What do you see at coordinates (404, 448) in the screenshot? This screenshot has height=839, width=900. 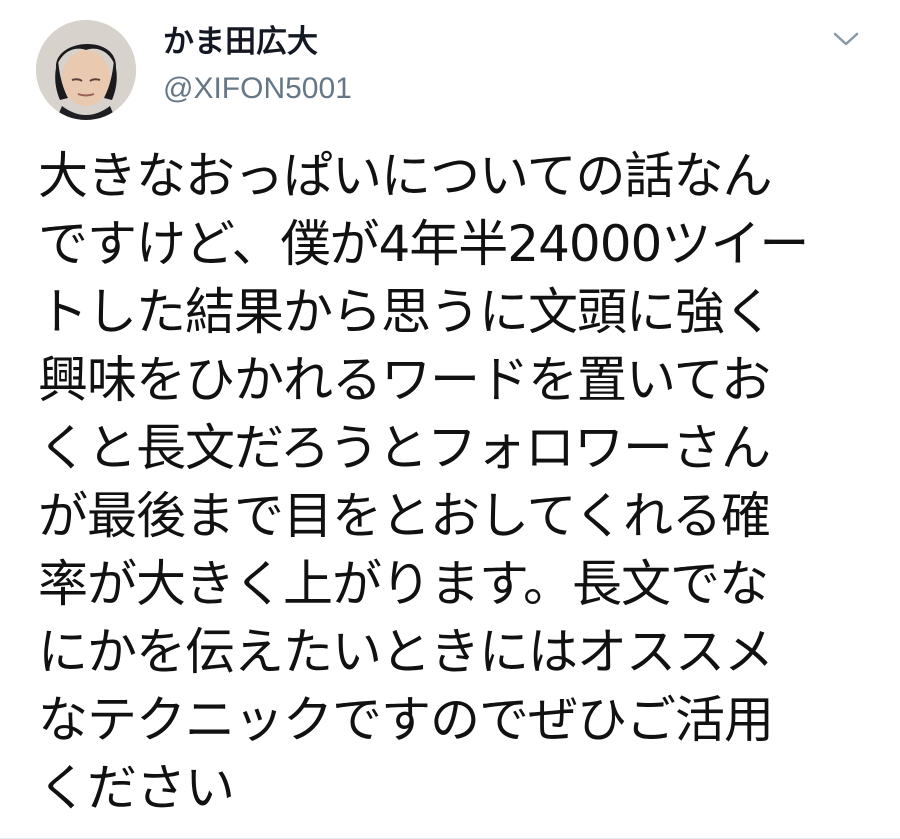 I see `tweet-text-line: くと長文だろうとフォロワーさん` at bounding box center [404, 448].